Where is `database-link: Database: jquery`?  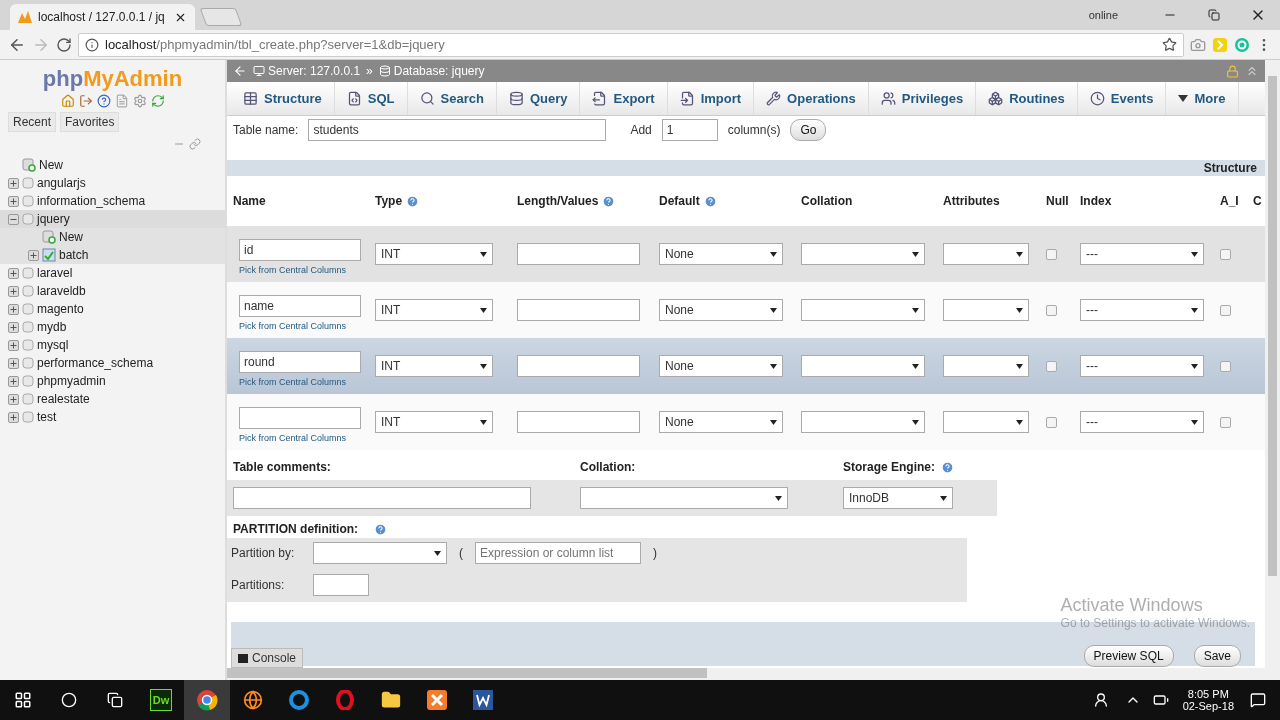
database-link: Database: jquery is located at coordinates (431, 71).